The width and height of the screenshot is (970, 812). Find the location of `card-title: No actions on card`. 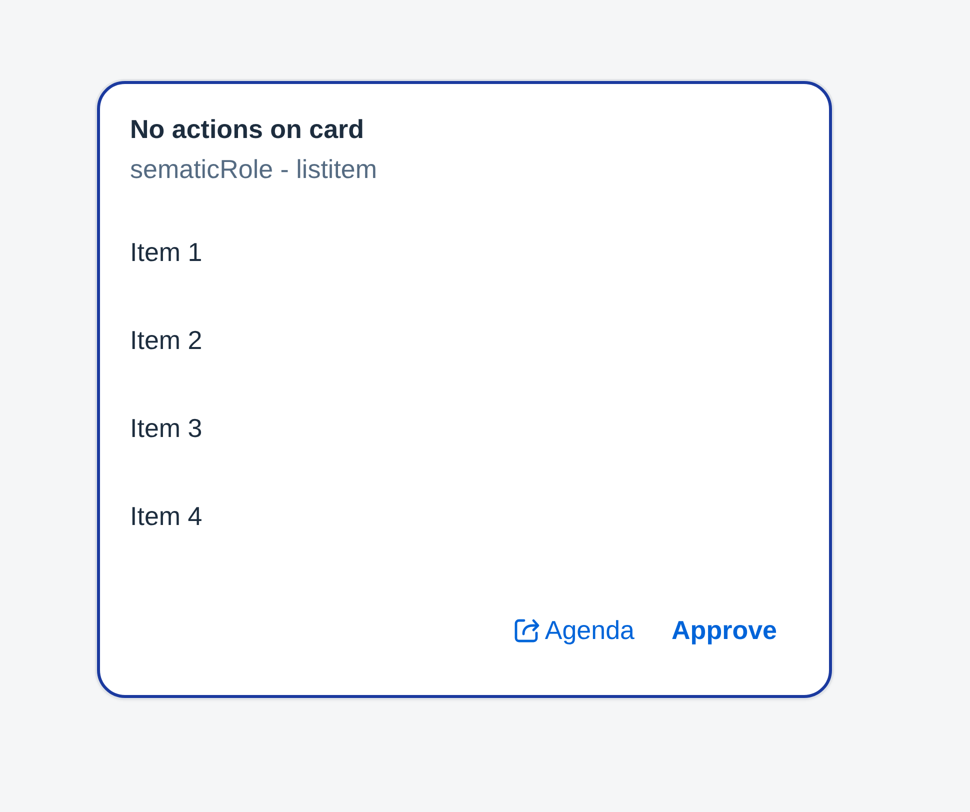

card-title: No actions on card is located at coordinates (247, 129).